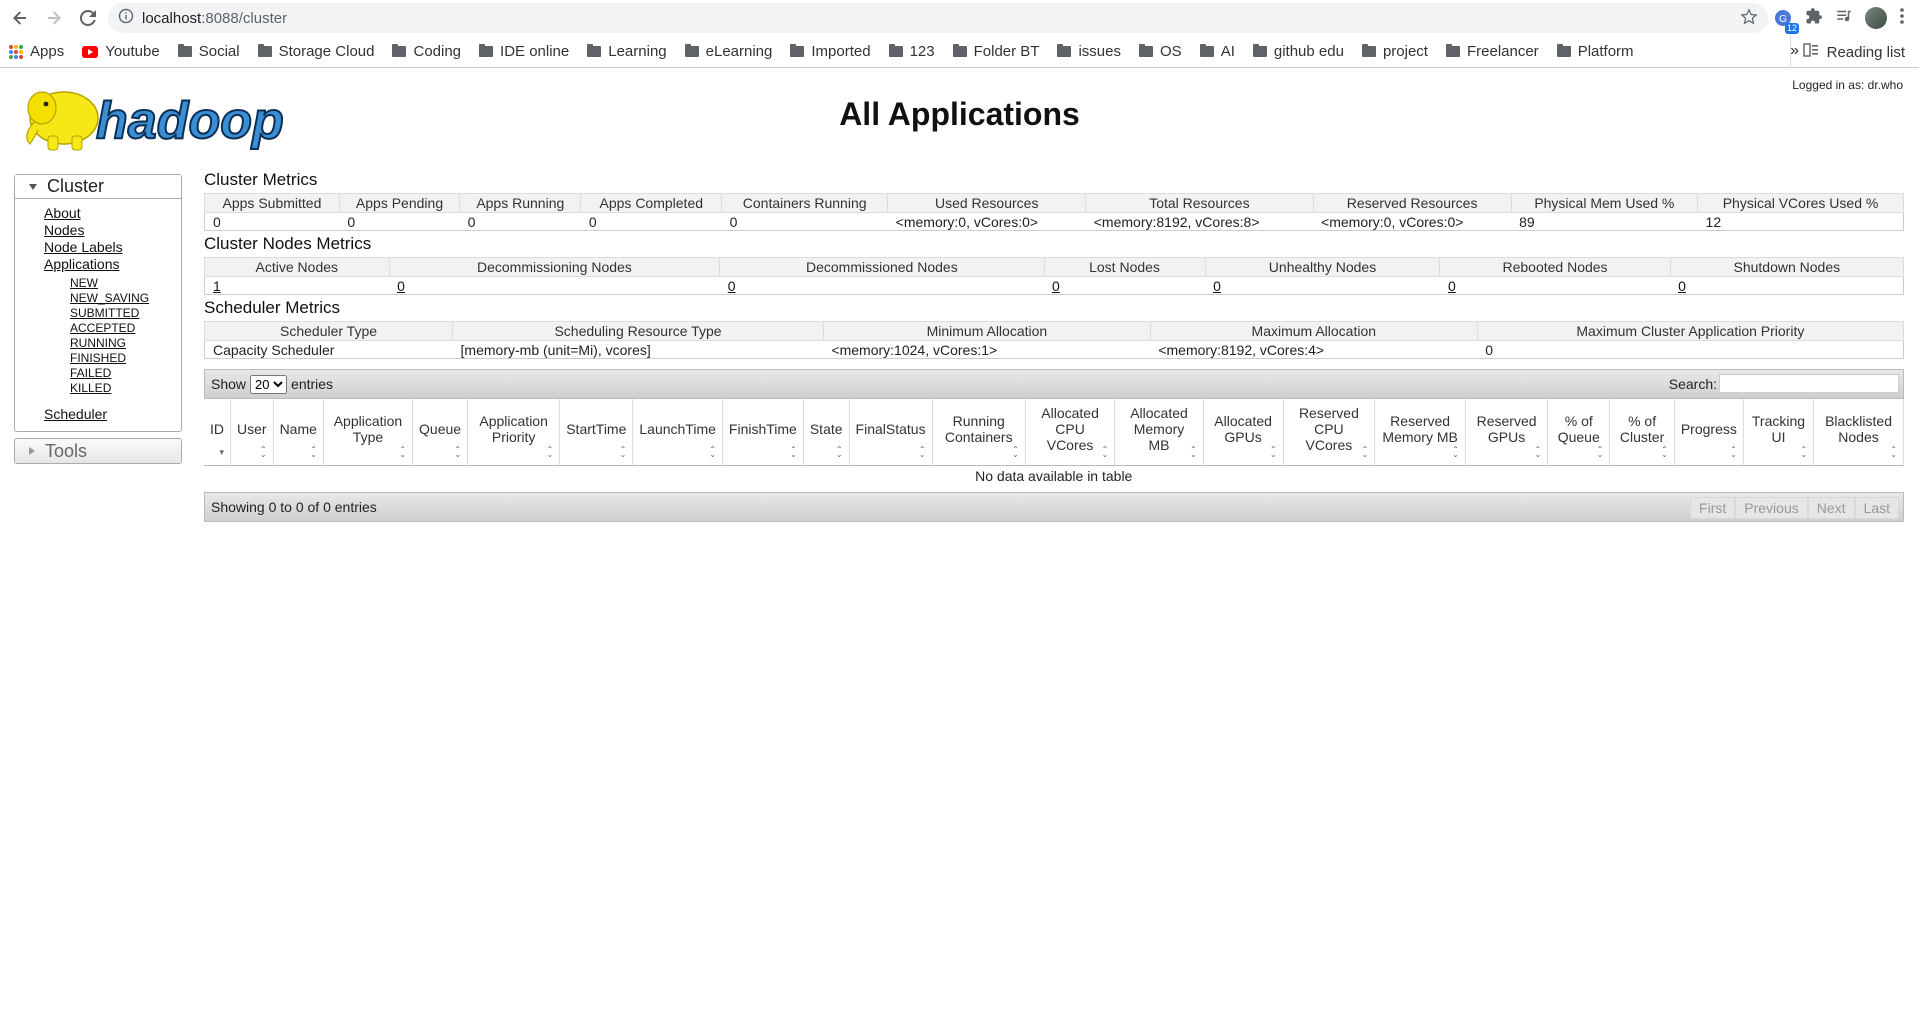 The image size is (1919, 1019). What do you see at coordinates (830, 51) in the screenshot?
I see `bookmark-folder: Imported` at bounding box center [830, 51].